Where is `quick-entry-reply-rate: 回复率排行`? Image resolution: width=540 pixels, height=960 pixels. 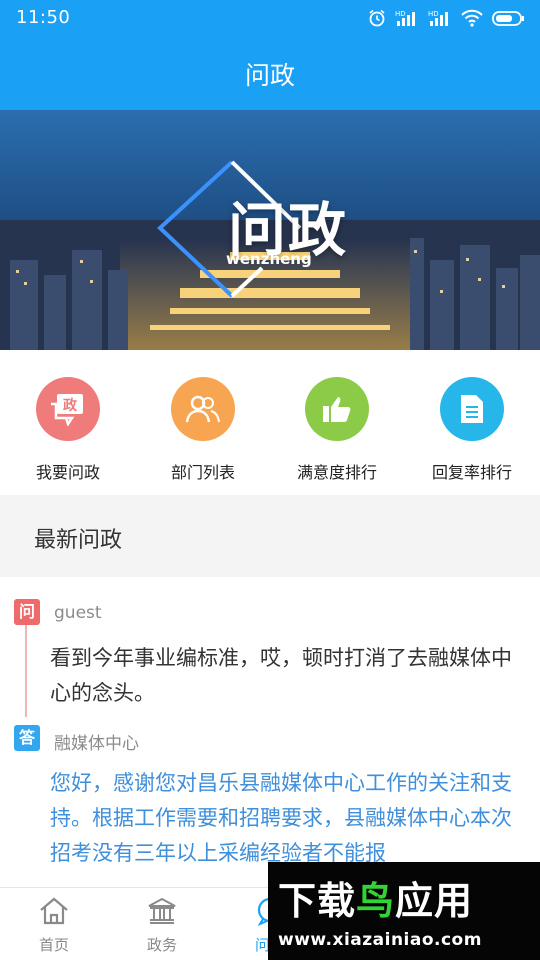 quick-entry-reply-rate: 回复率排行 is located at coordinates (472, 430).